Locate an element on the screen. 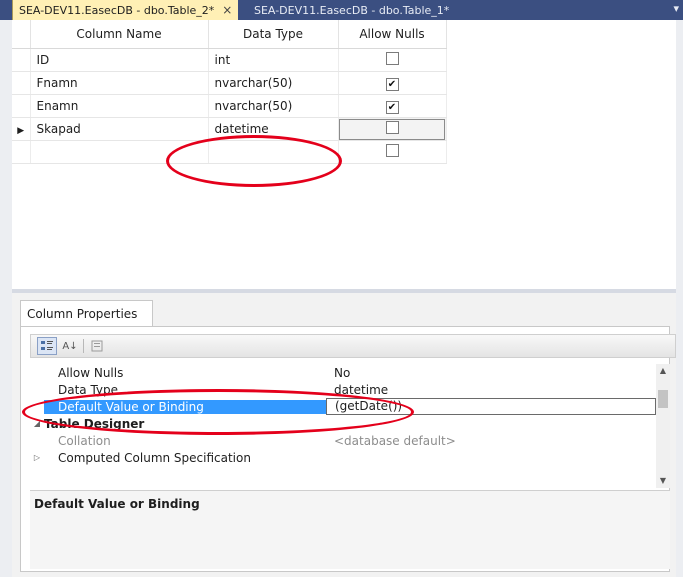  grid-header-row: Column Name Data Type Allow Nulls is located at coordinates (229, 34).